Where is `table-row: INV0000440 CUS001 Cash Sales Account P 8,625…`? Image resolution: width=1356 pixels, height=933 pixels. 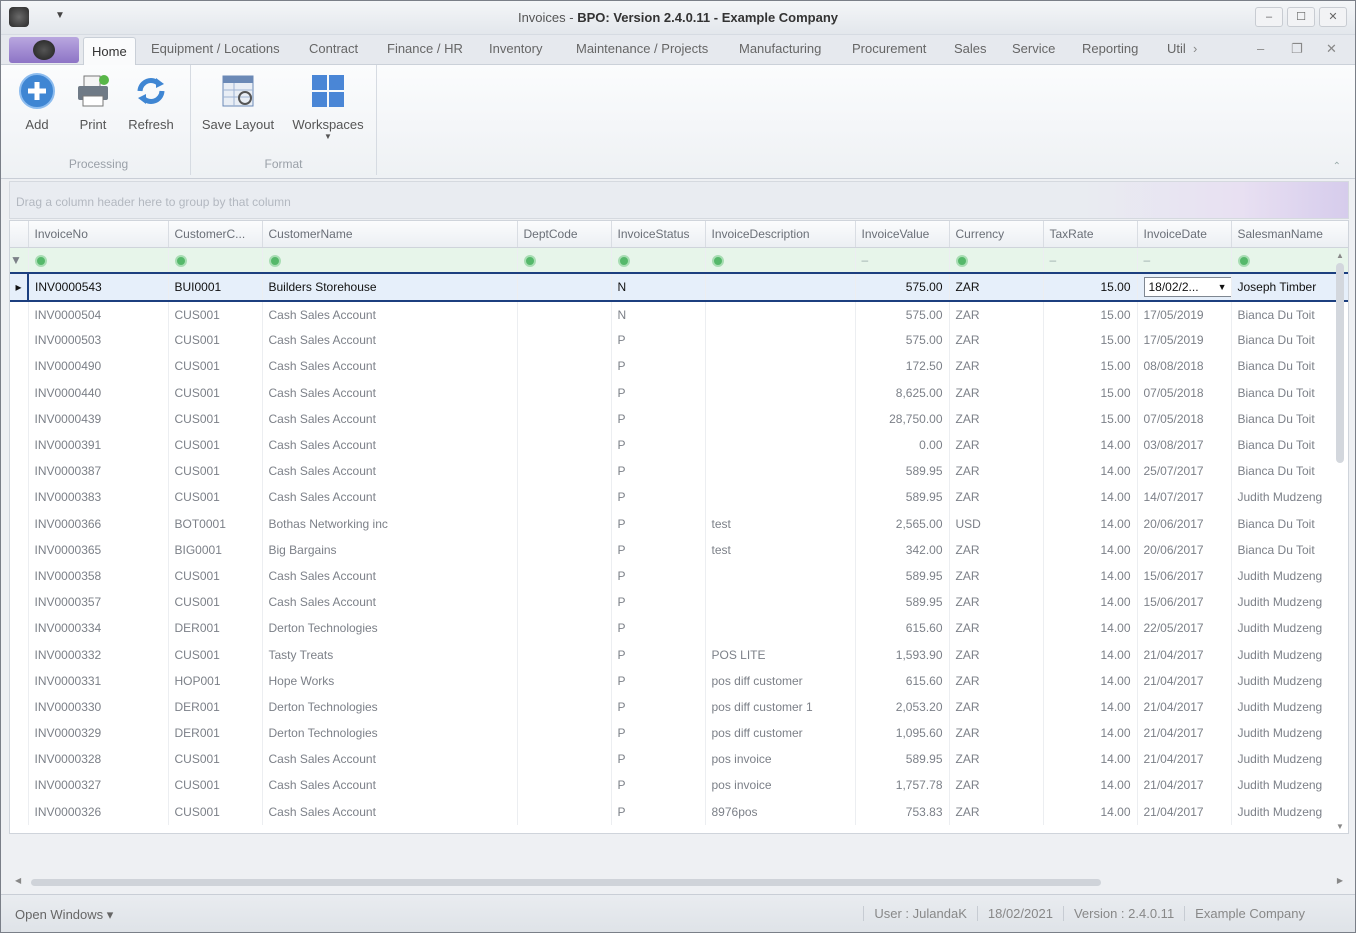 table-row: INV0000440 CUS001 Cash Sales Account P 8,625… is located at coordinates (679, 392).